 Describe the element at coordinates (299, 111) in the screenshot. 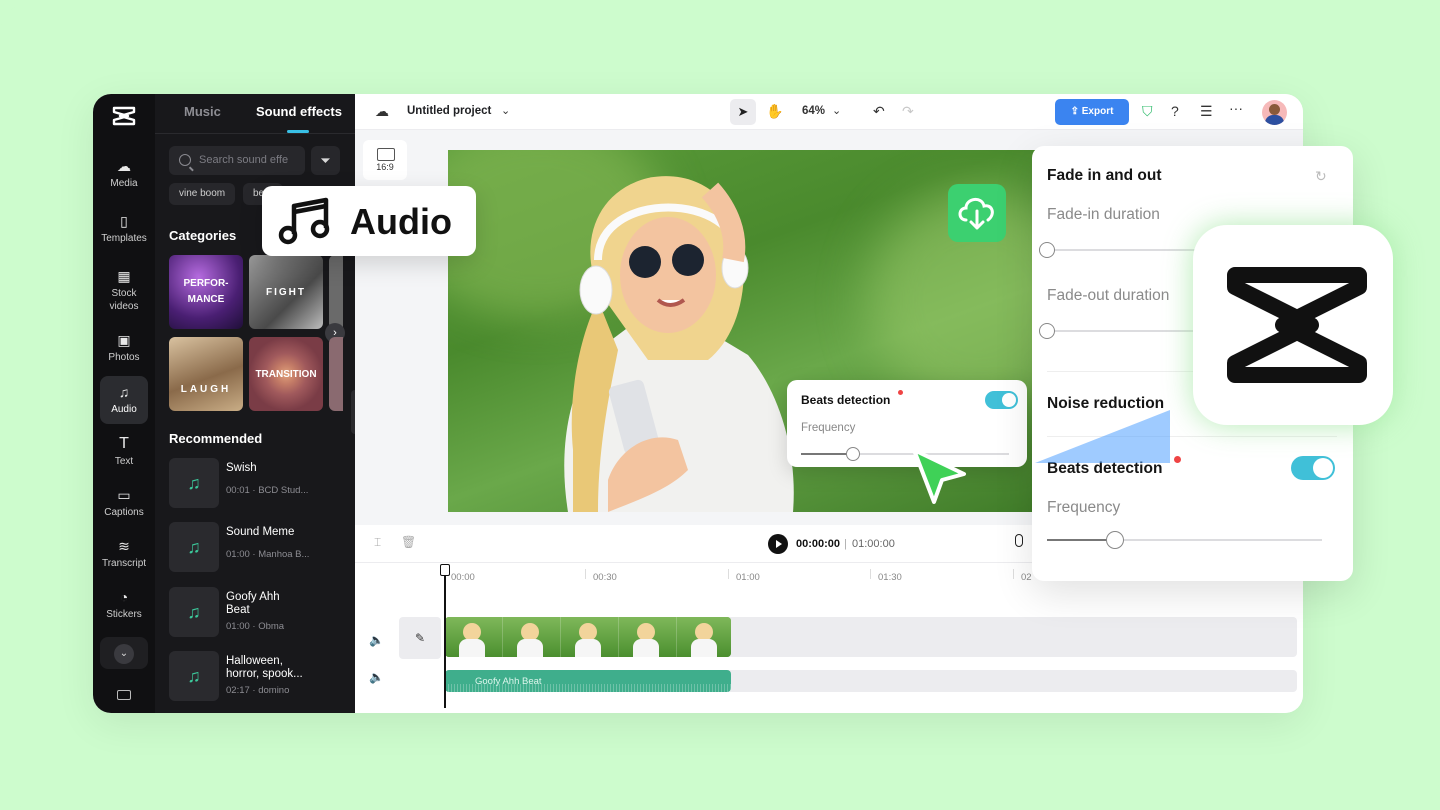

I see `tab-sound-effects: Sound effects` at that location.